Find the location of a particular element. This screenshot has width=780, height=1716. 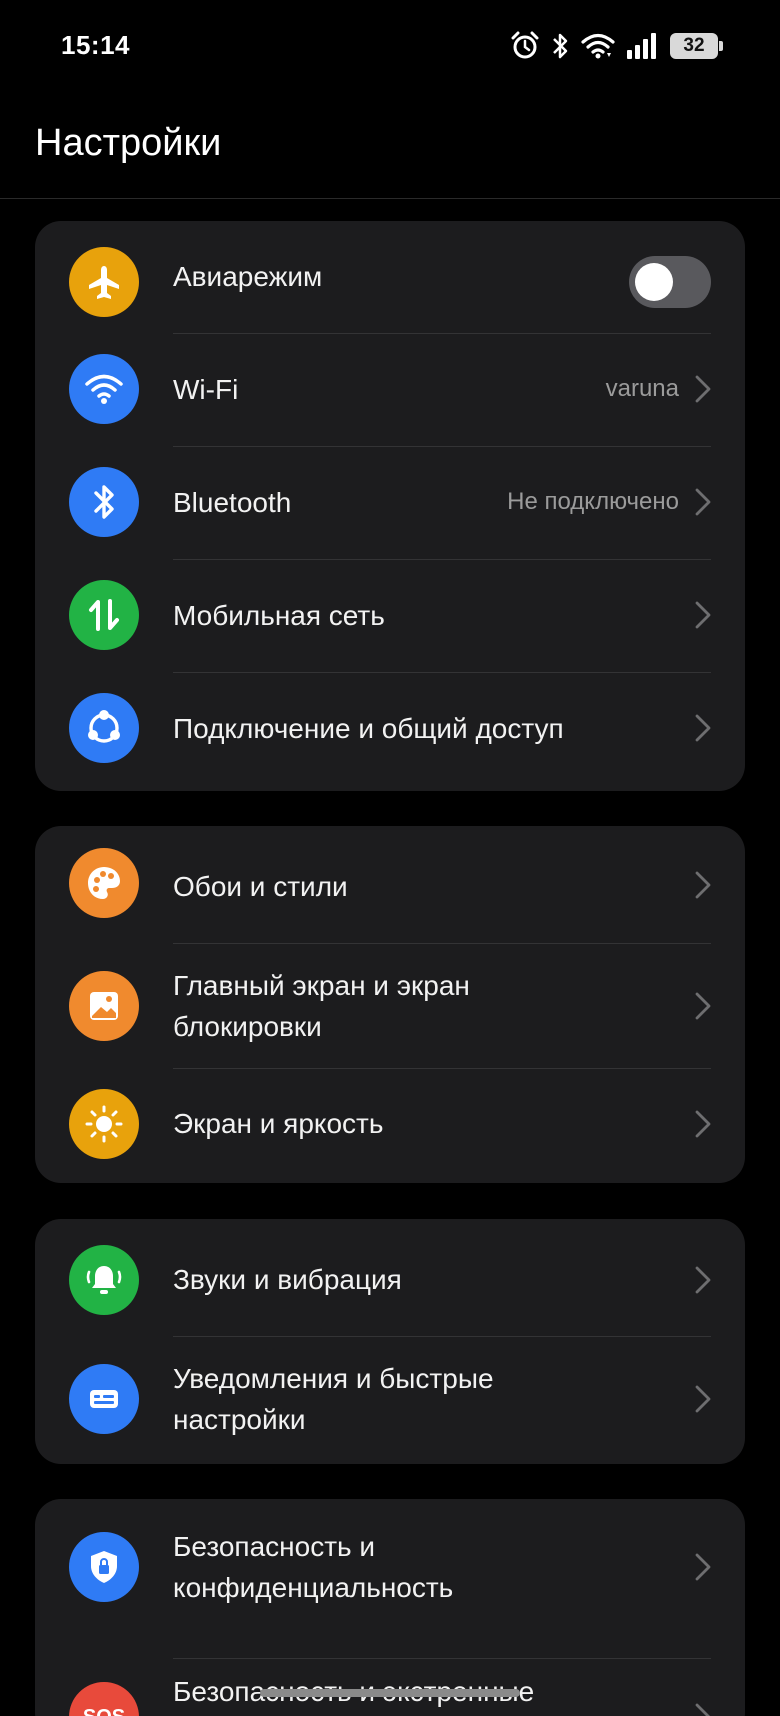

airplane-mode-toggle is located at coordinates (670, 282).